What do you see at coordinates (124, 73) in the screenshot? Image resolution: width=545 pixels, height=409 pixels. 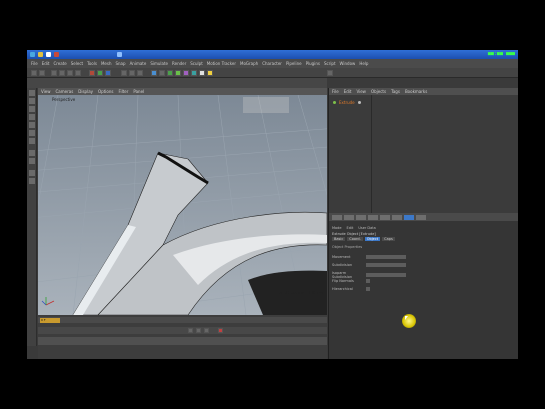 I see `render-view-icon` at bounding box center [124, 73].